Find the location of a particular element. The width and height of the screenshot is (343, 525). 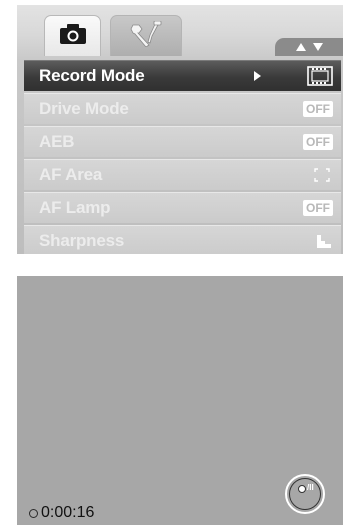

photo-video-mode-icon: /II is located at coordinates (305, 494).